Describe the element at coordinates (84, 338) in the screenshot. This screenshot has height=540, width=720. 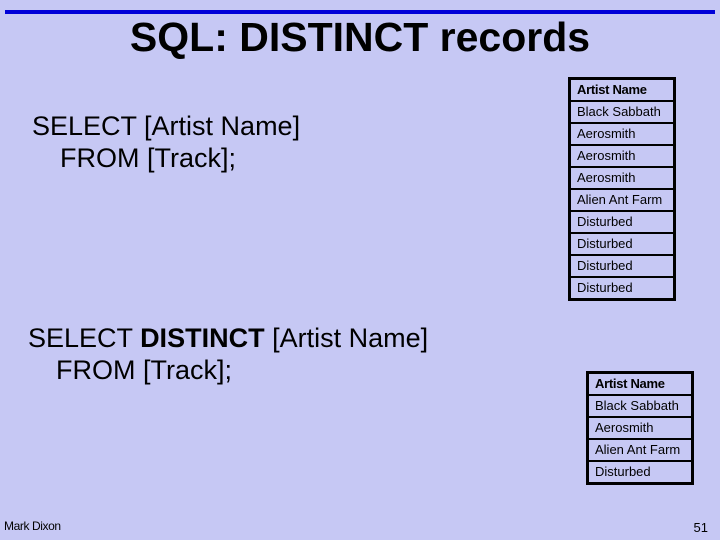
I see `select-keyword: SELECT` at that location.